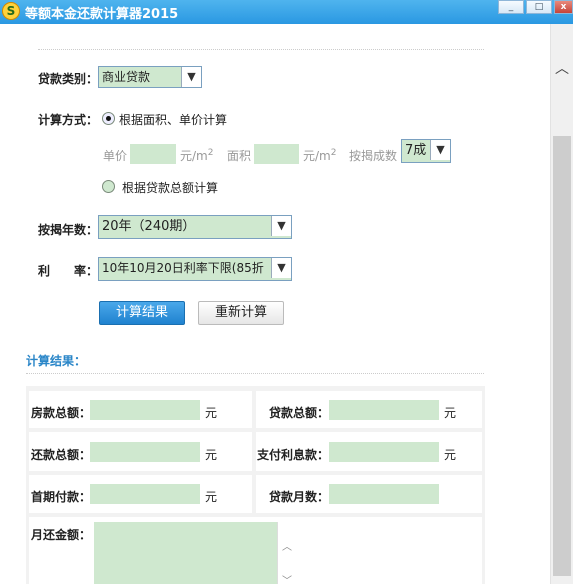 The image size is (573, 587). What do you see at coordinates (450, 455) in the screenshot?
I see `interest-unit: 元` at bounding box center [450, 455].